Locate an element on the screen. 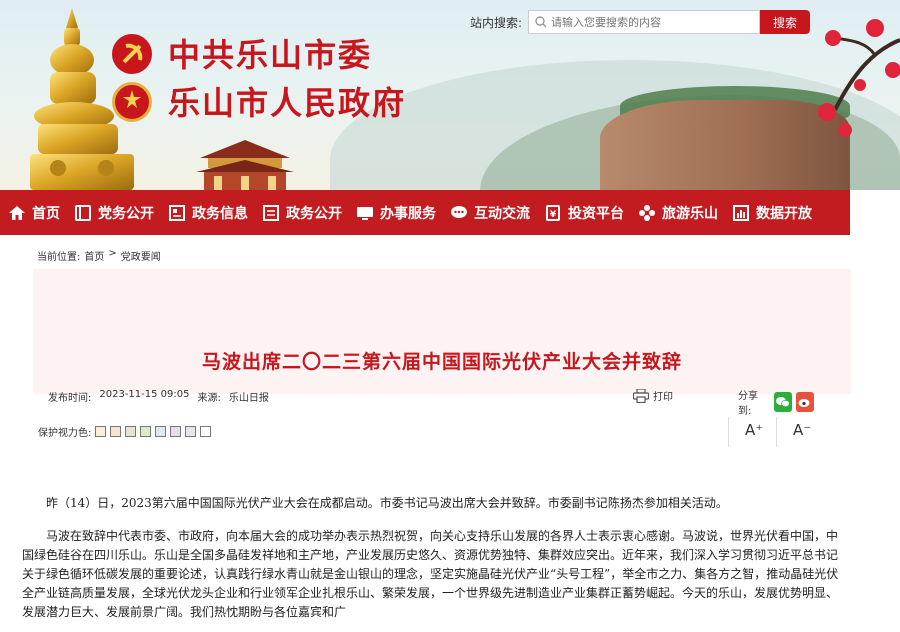  site-search: 站内搜索: 搜索 is located at coordinates (640, 22).